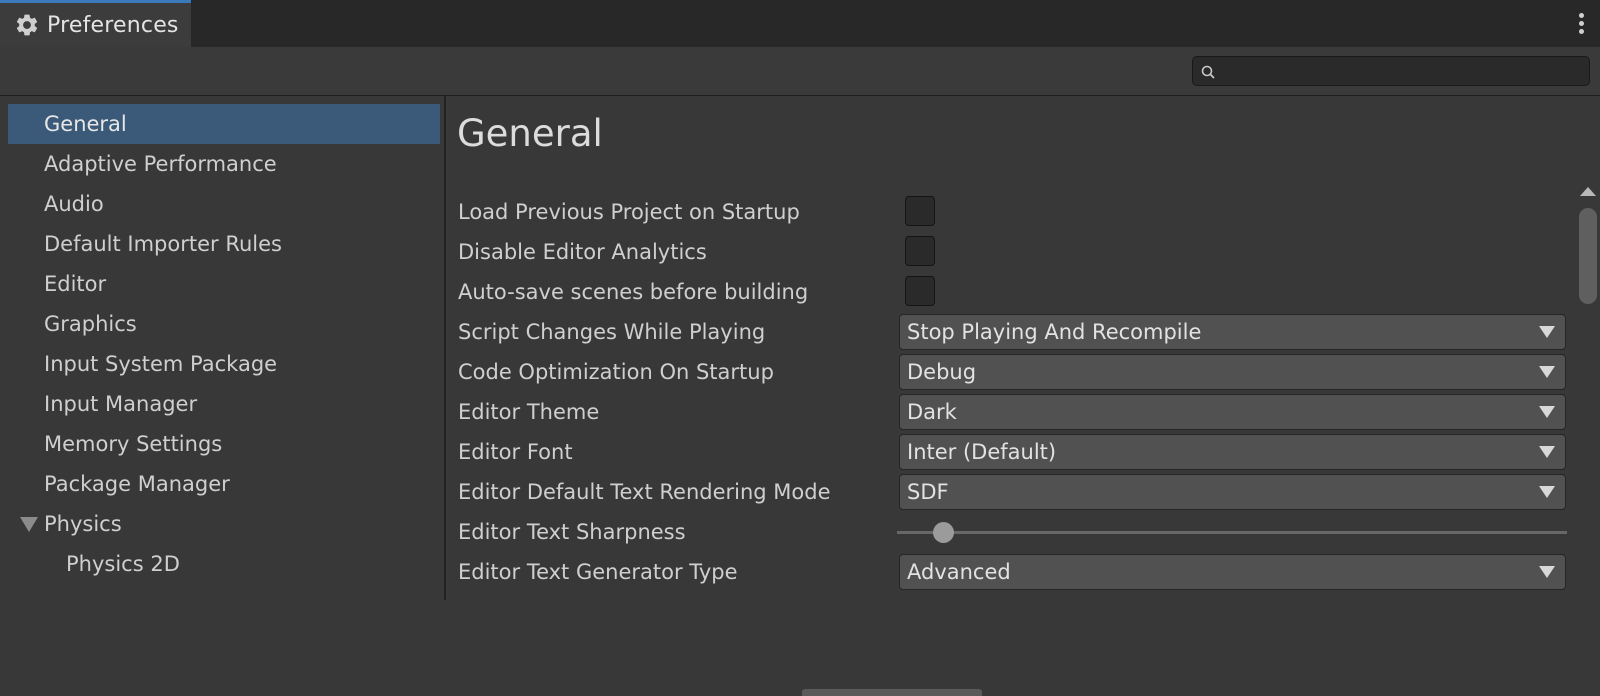 The height and width of the screenshot is (696, 1600). I want to click on toolbar, so click(800, 71).